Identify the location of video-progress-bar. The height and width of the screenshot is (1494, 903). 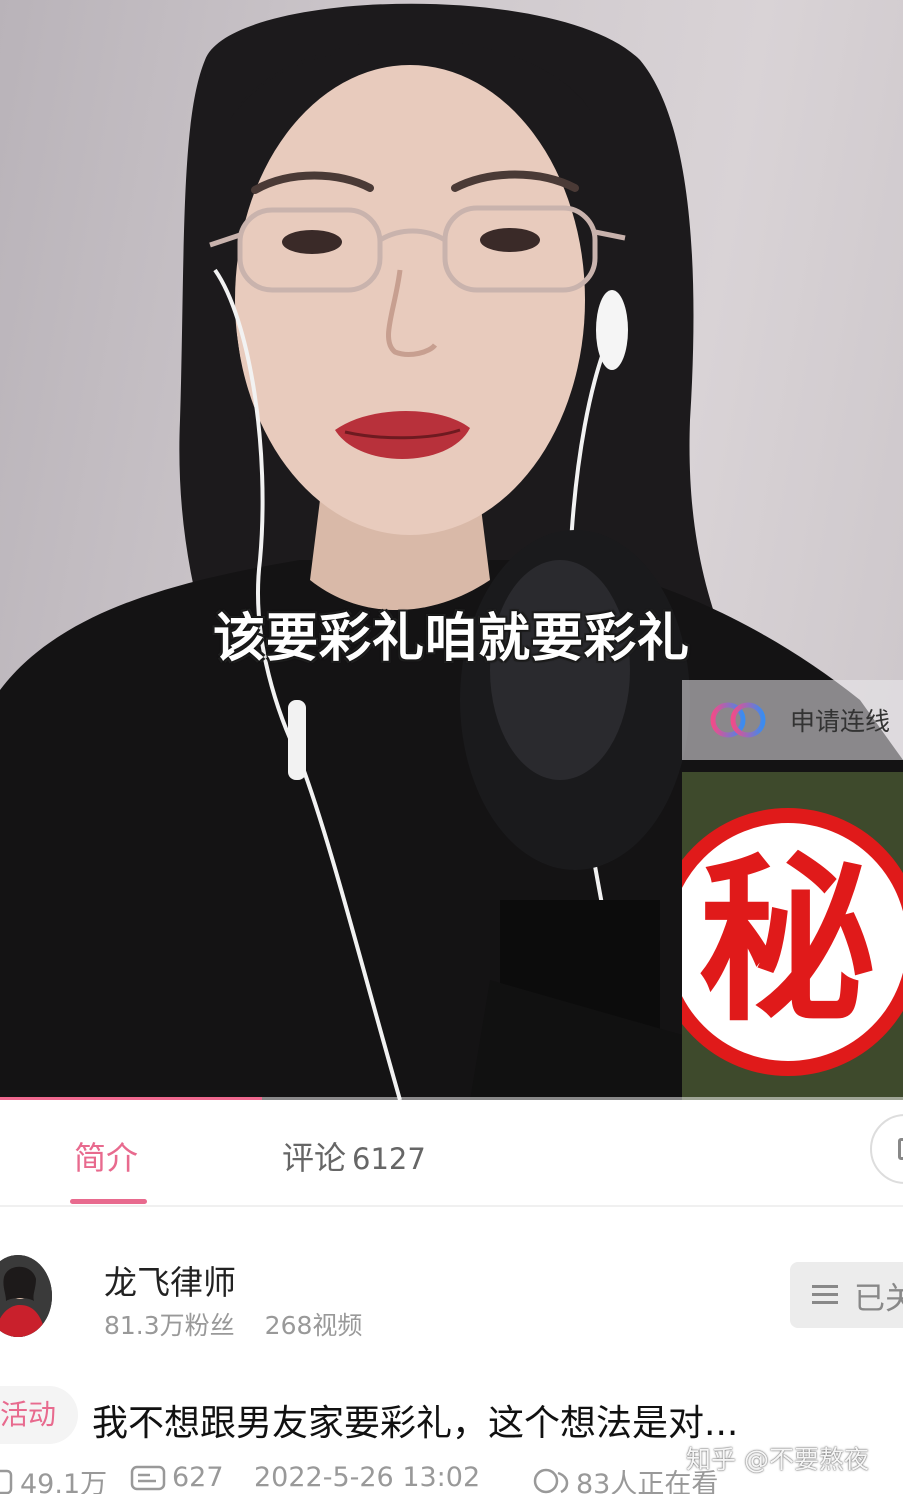
(451, 1098).